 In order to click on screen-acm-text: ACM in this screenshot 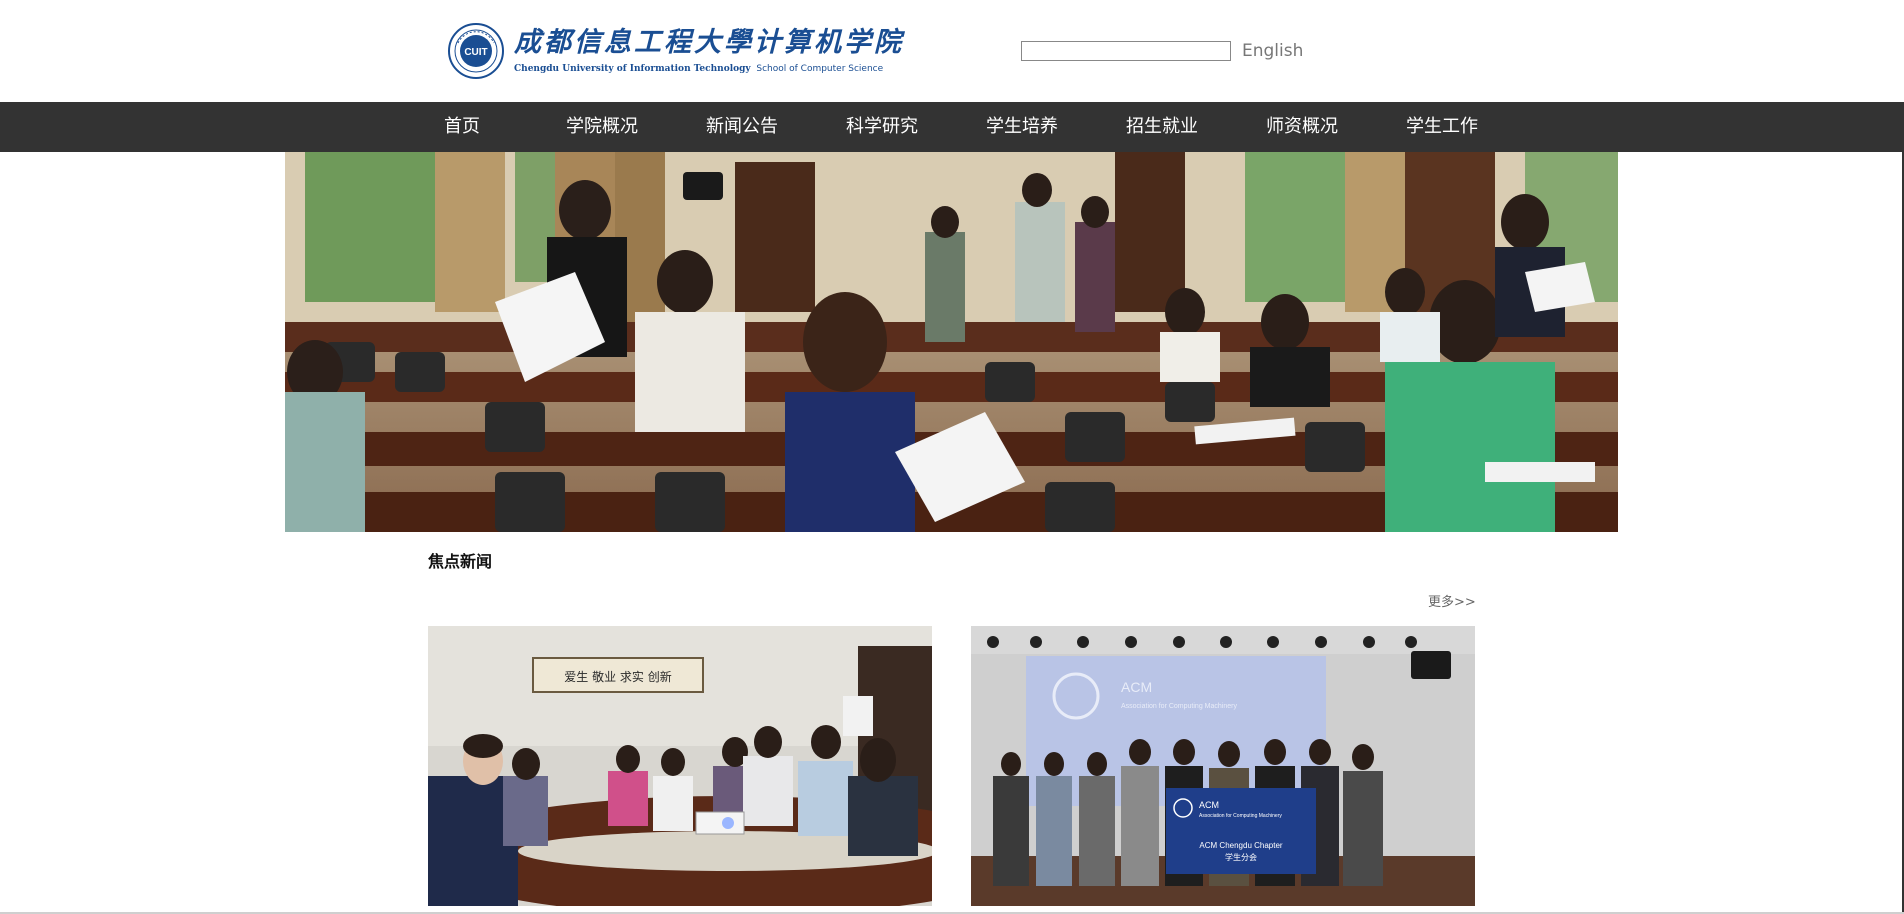, I will do `click(1136, 687)`.